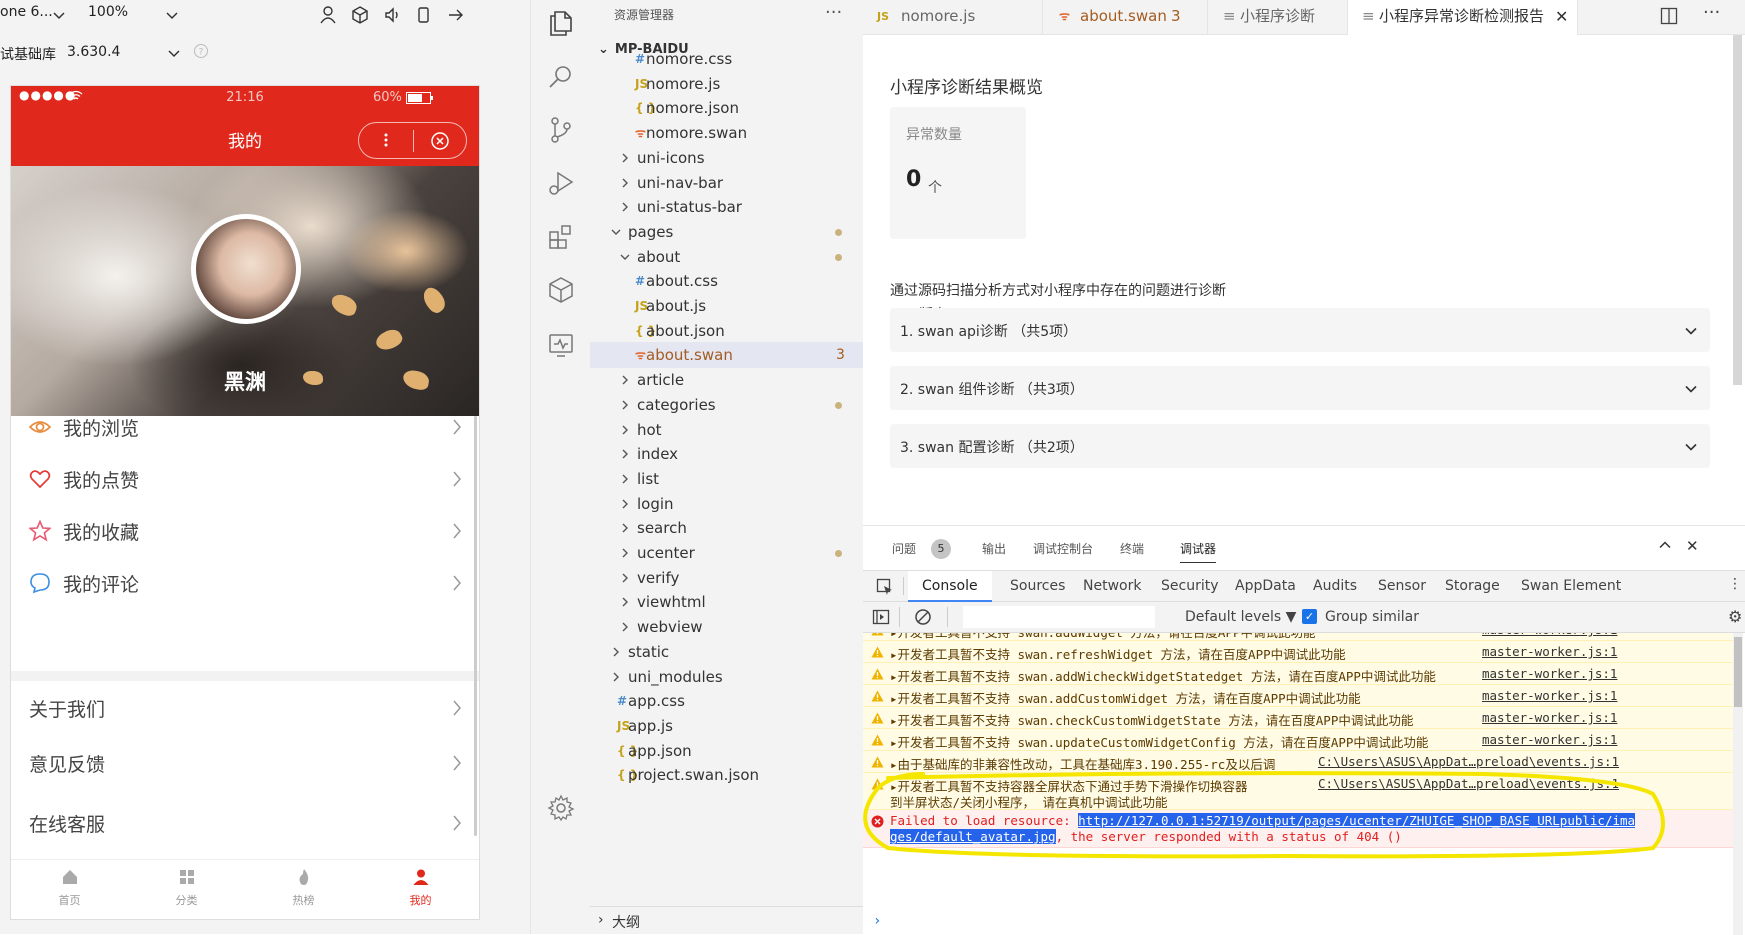  What do you see at coordinates (108, 12) in the screenshot?
I see `zoom-select: 100%` at bounding box center [108, 12].